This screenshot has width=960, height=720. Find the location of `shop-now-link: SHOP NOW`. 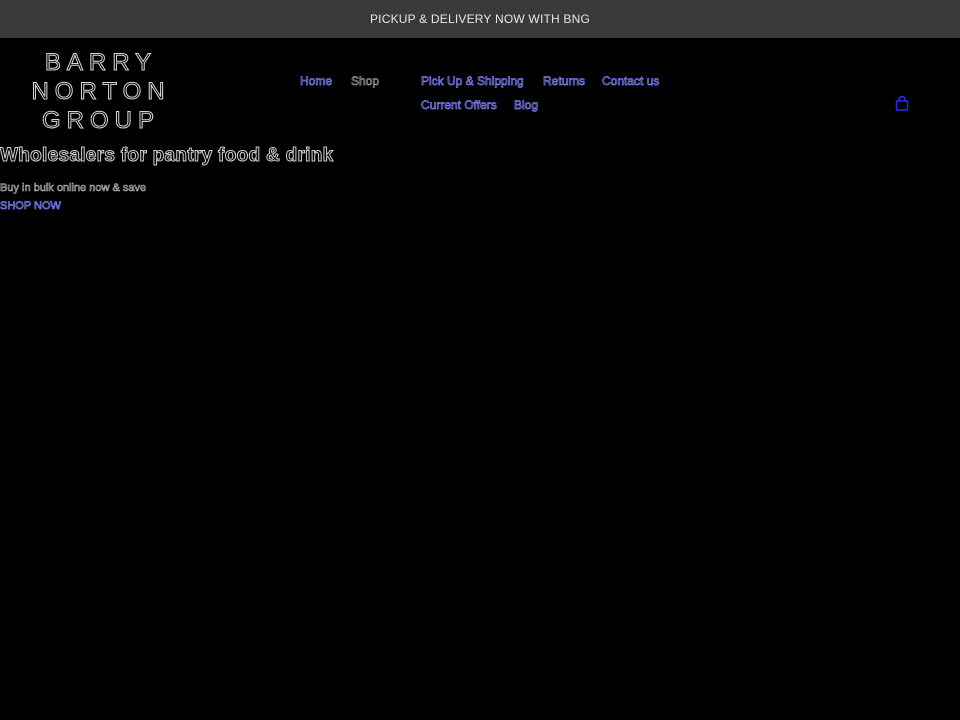

shop-now-link: SHOP NOW is located at coordinates (30, 206).